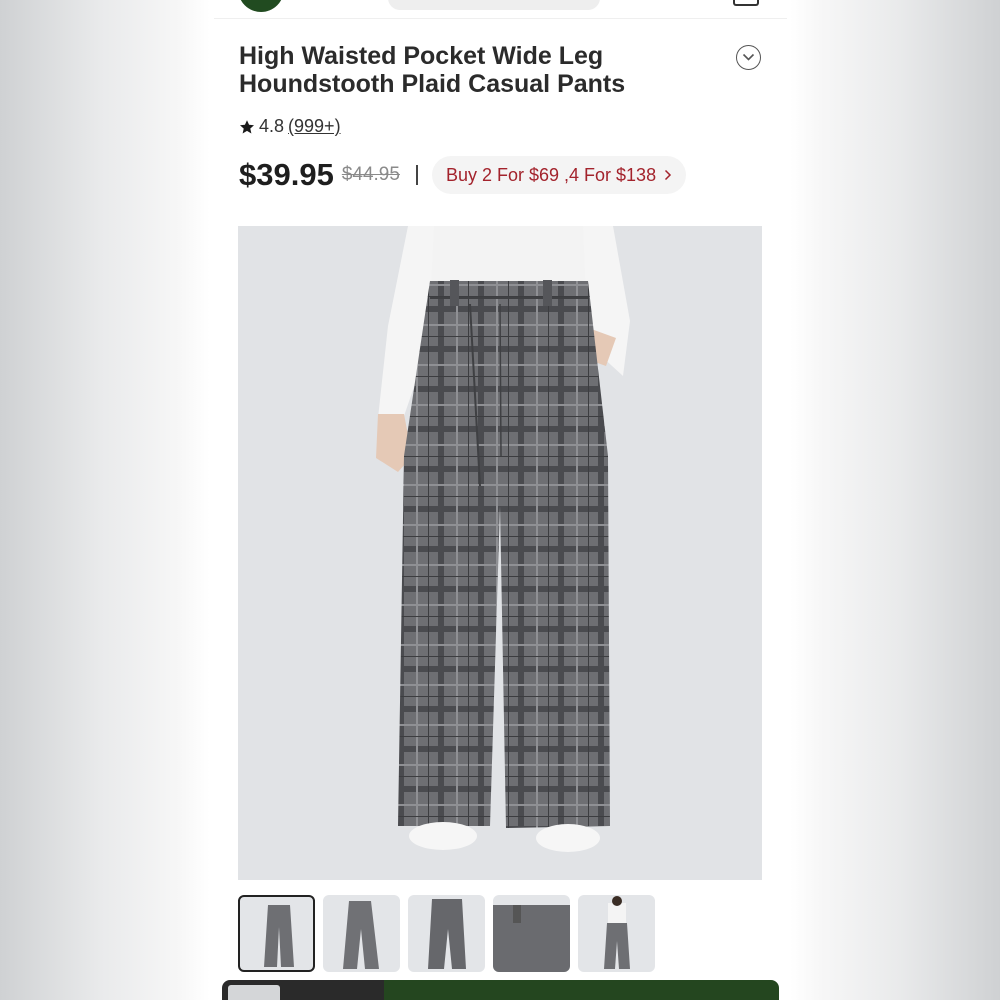 Image resolution: width=1000 pixels, height=1000 pixels. Describe the element at coordinates (286, 174) in the screenshot. I see `current-price: $39.95` at that location.